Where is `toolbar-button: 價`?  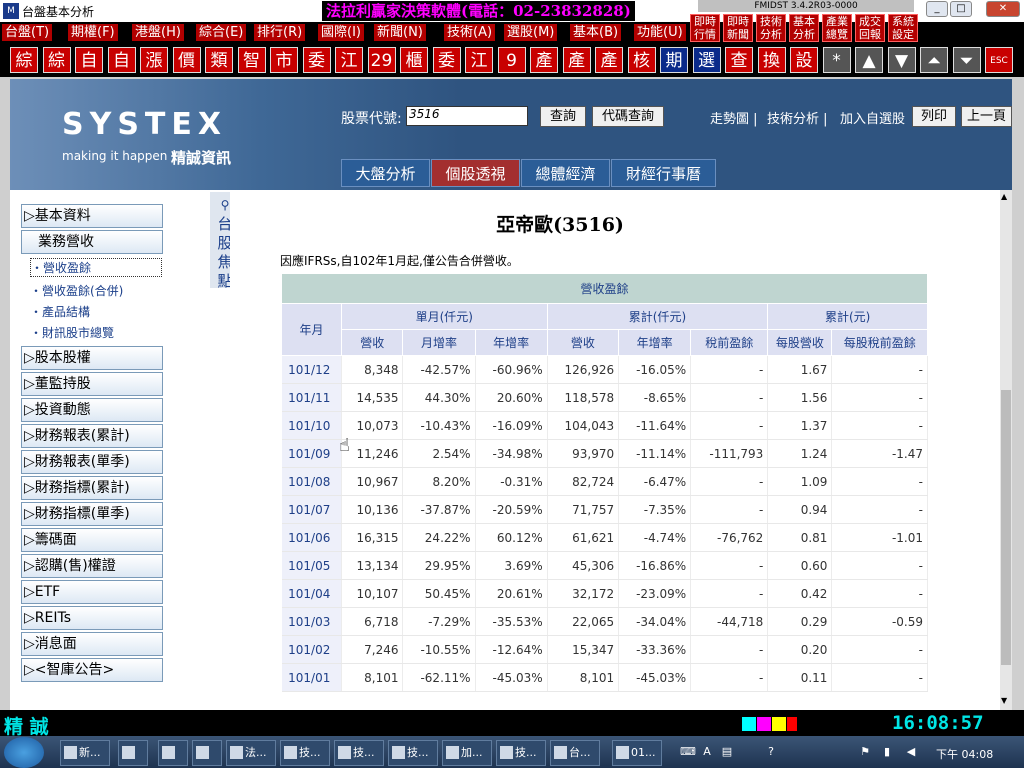
toolbar-button: 價 is located at coordinates (186, 60).